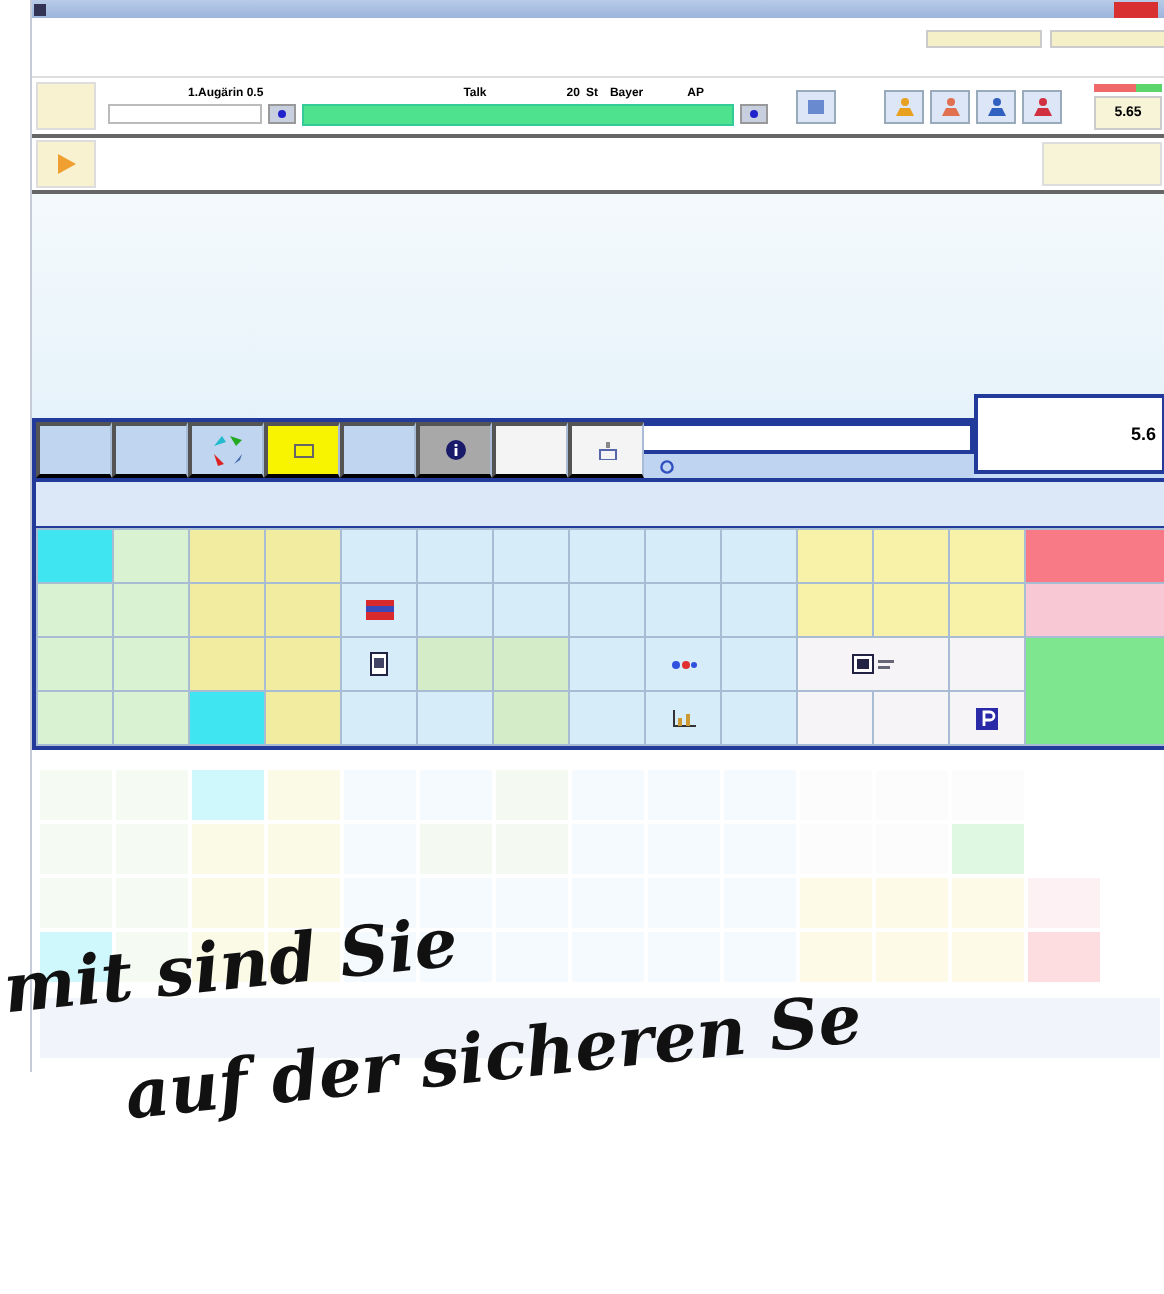  I want to click on circle-icon, so click(667, 466).